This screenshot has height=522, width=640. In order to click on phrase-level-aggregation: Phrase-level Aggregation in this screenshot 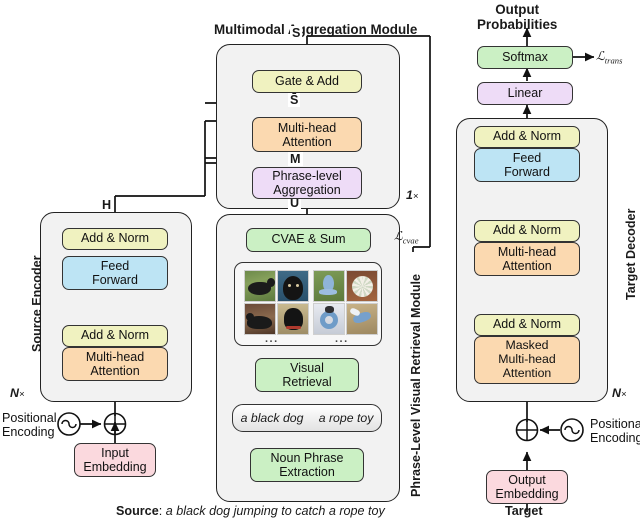, I will do `click(307, 183)`.